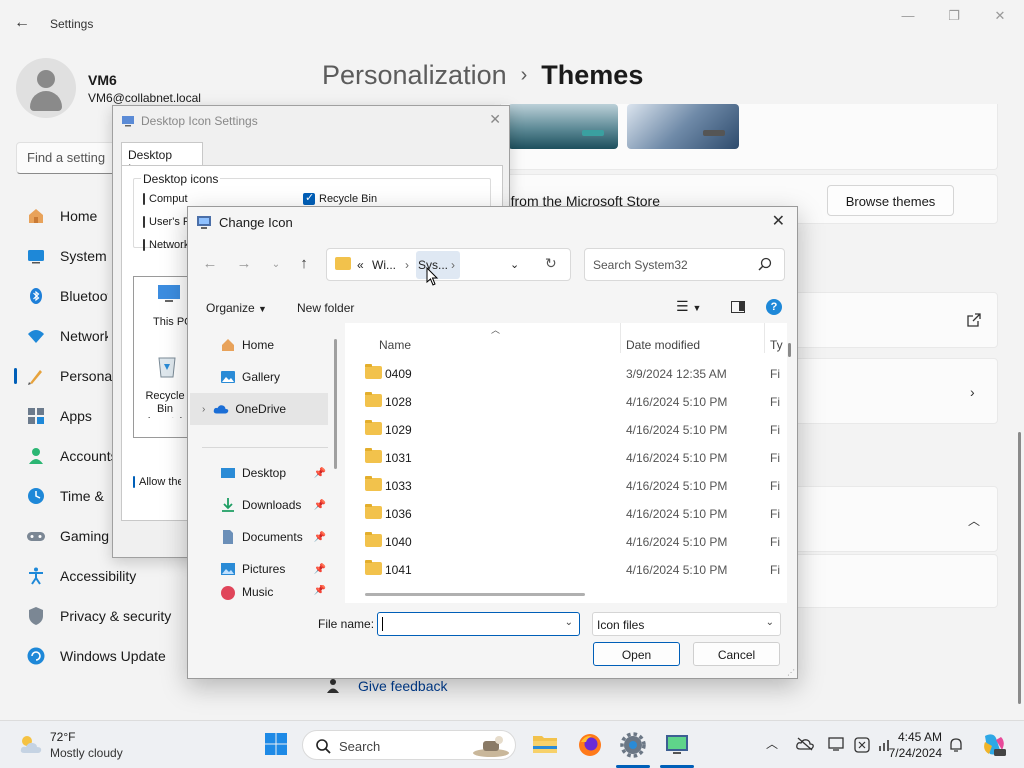 Image resolution: width=1024 pixels, height=768 pixels. I want to click on file-explorer-icon, so click(545, 745).